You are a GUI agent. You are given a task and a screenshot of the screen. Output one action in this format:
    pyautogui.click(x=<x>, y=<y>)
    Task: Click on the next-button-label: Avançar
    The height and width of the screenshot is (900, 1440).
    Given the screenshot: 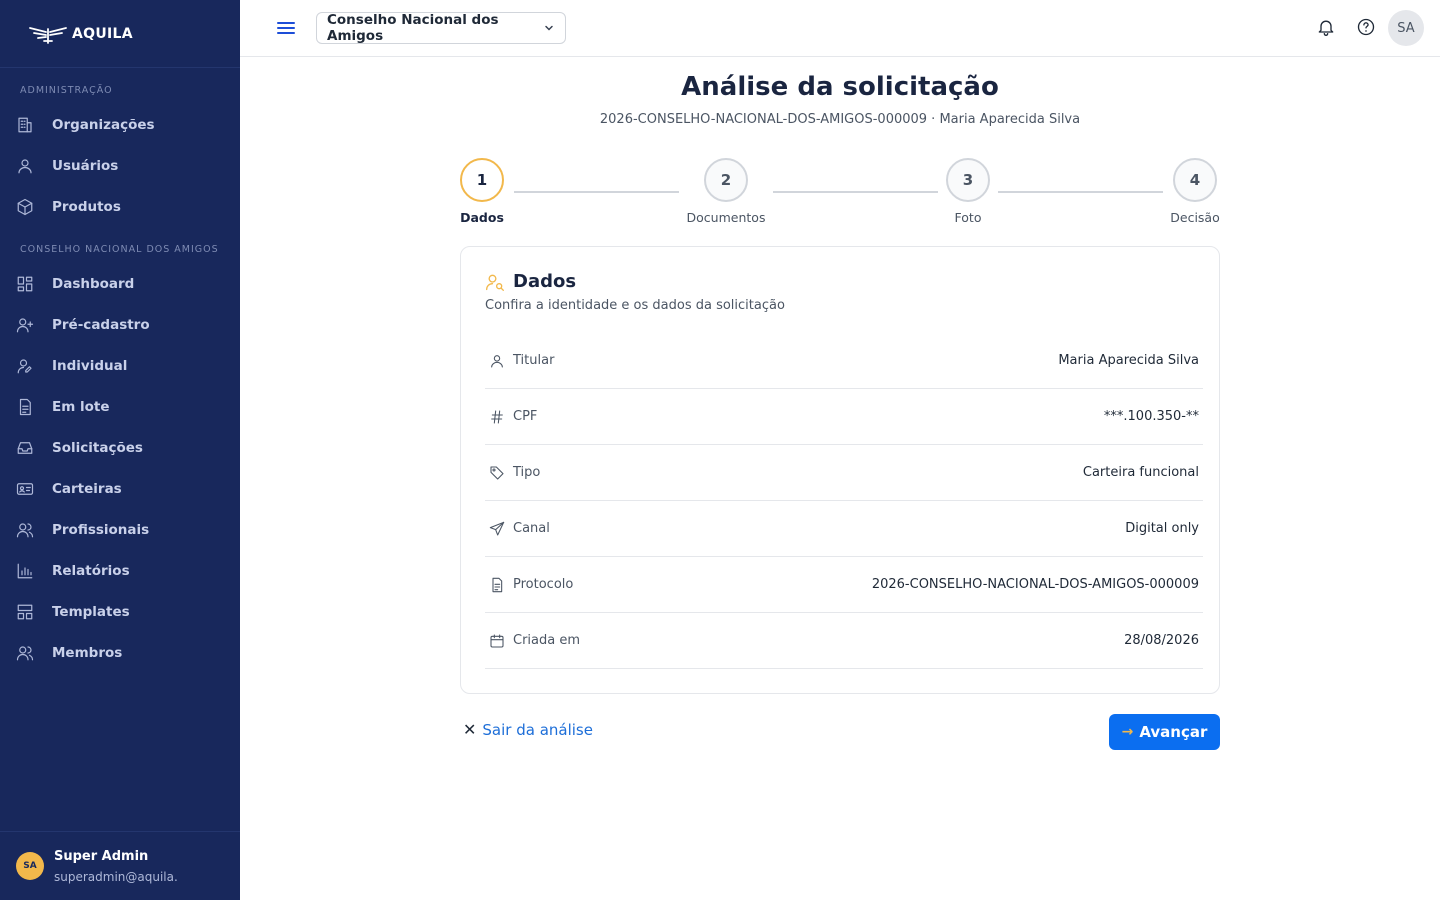 What is the action you would take?
    pyautogui.click(x=1173, y=732)
    